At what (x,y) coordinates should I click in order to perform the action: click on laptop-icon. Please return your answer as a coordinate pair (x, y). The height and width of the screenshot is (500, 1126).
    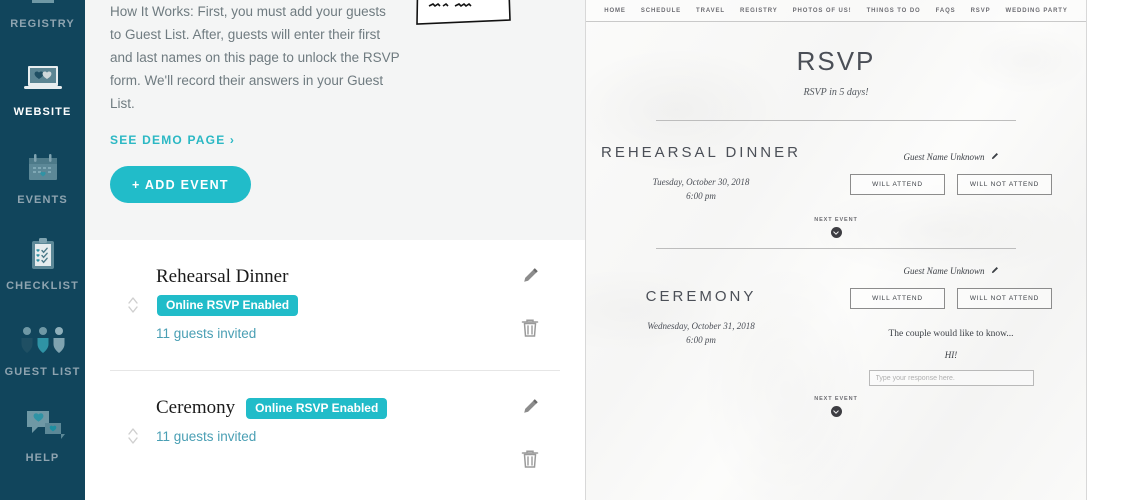
    Looking at the image, I should click on (43, 80).